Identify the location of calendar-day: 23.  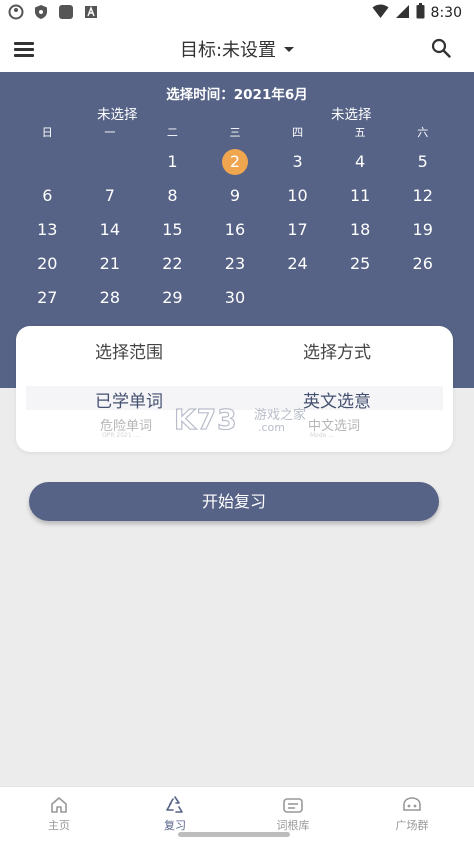
(235, 264).